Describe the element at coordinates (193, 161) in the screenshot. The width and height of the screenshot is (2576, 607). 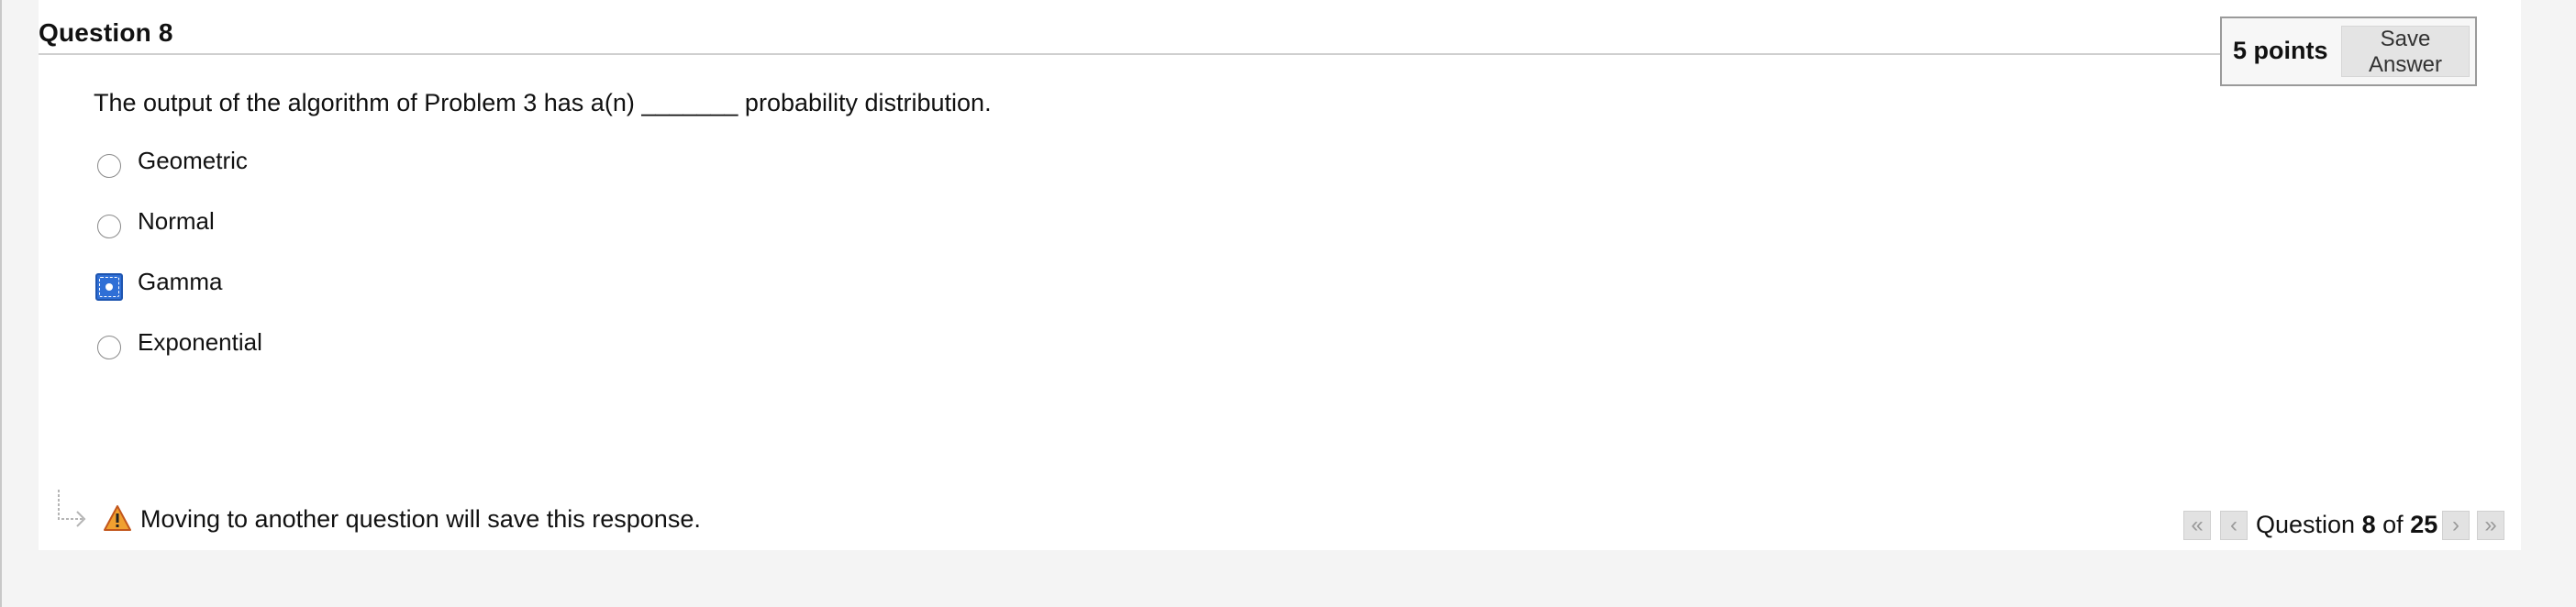
I see `option-label: Geometric` at that location.